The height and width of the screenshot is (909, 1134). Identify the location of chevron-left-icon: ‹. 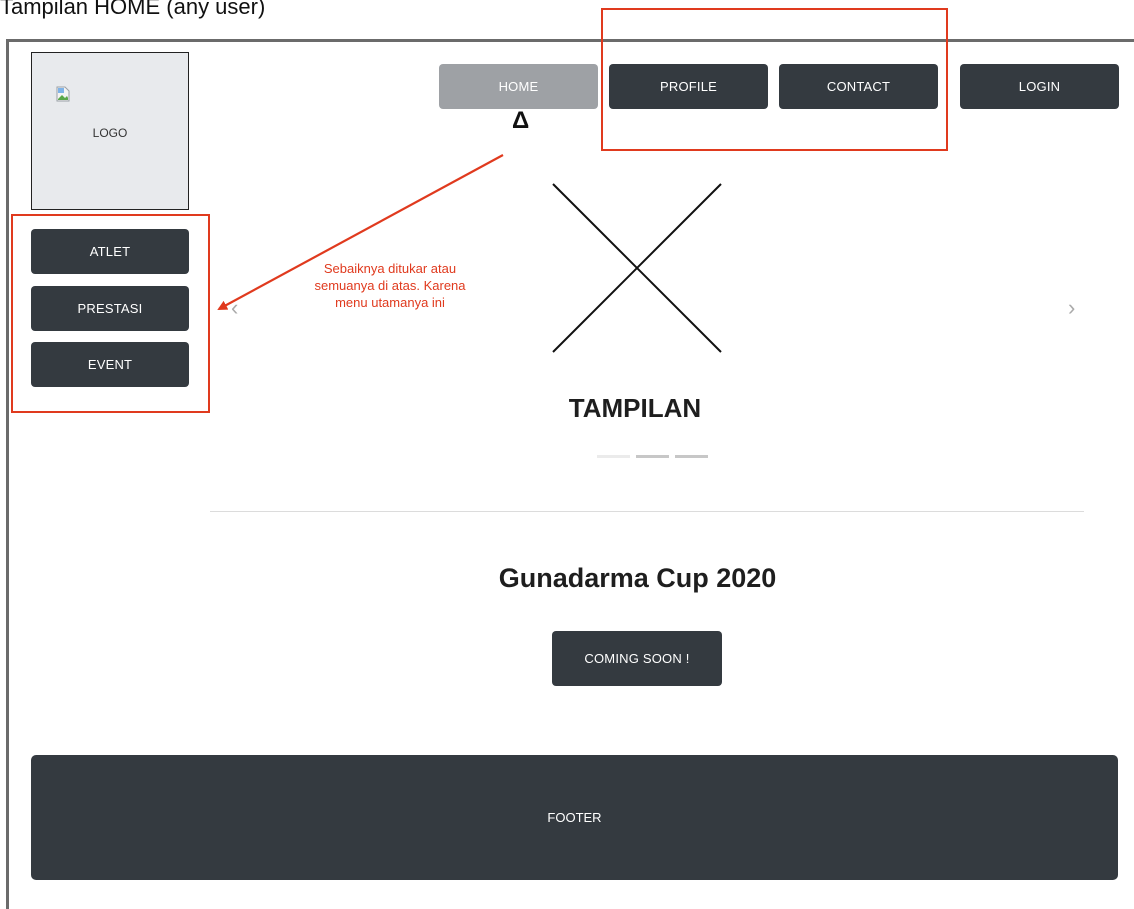
(234, 308).